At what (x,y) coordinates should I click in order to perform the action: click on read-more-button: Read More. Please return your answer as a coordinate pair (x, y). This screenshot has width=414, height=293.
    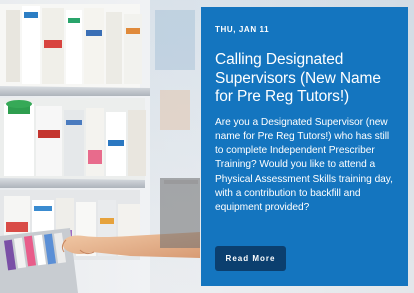
    Looking at the image, I should click on (250, 258).